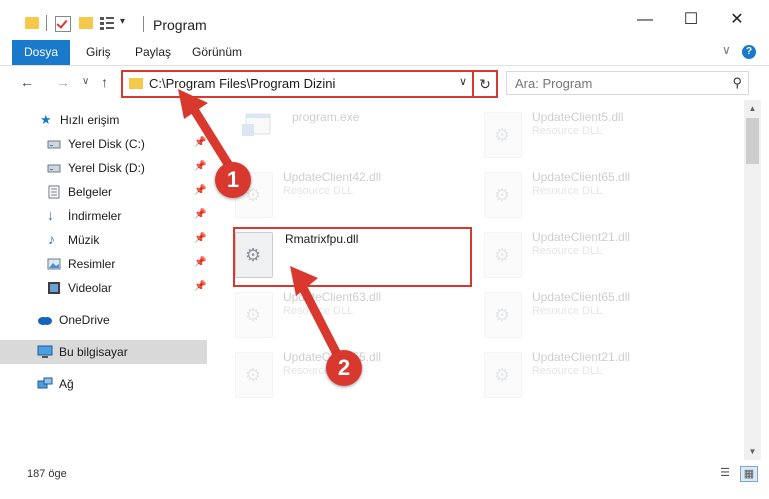  I want to click on new-folder-icon, so click(86, 23).